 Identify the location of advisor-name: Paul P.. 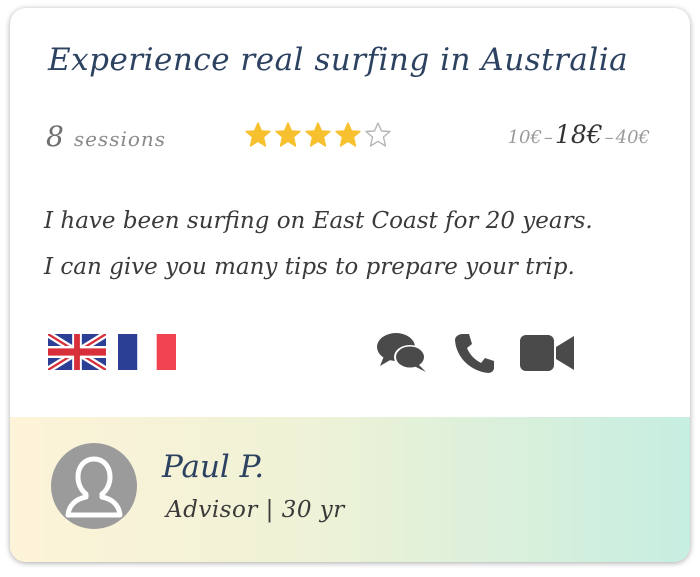
(213, 467).